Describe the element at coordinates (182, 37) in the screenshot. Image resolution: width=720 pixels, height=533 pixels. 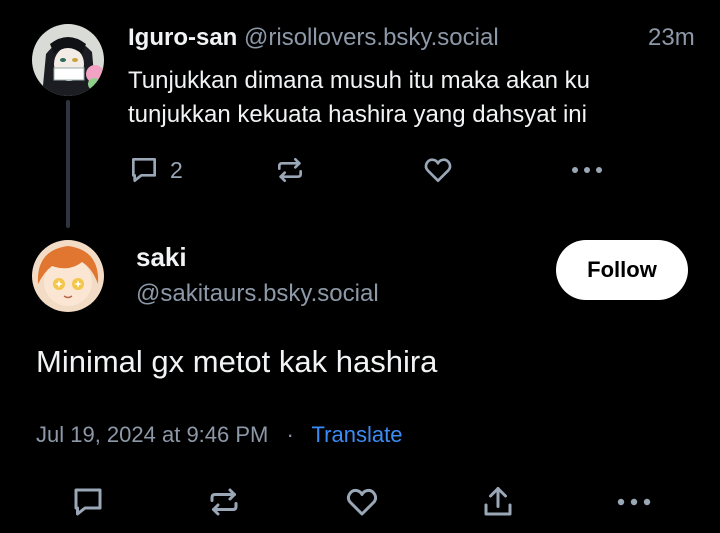
I see `parent-display-name: Iguro-san` at that location.